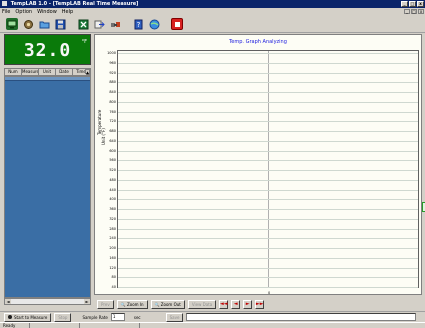 This screenshot has height=328, width=425. What do you see at coordinates (23, 12) in the screenshot?
I see `menu-option: Option` at bounding box center [23, 12].